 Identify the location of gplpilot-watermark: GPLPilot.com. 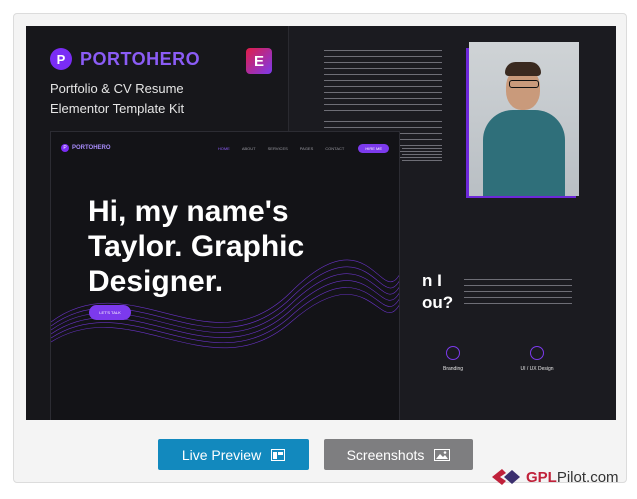
(554, 477).